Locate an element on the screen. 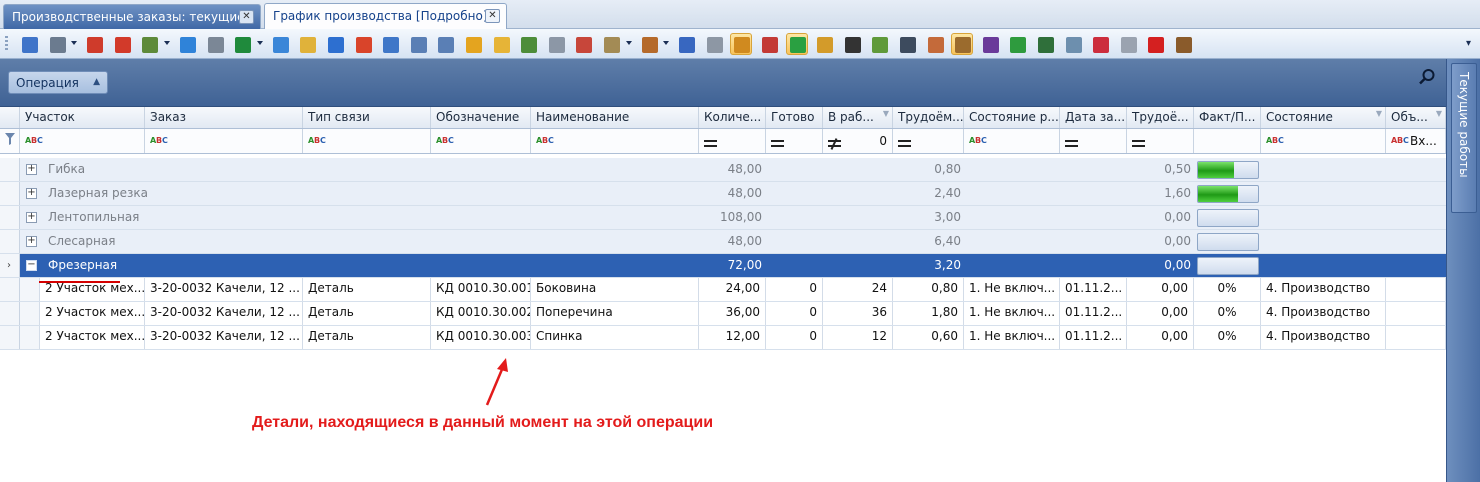 This screenshot has height=482, width=1480. view-button is located at coordinates (149, 44).